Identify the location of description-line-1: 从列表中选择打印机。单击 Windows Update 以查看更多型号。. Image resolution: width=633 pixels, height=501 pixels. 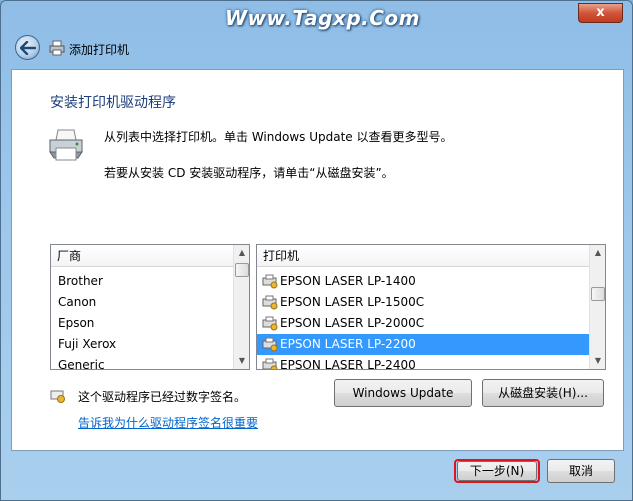
(278, 137).